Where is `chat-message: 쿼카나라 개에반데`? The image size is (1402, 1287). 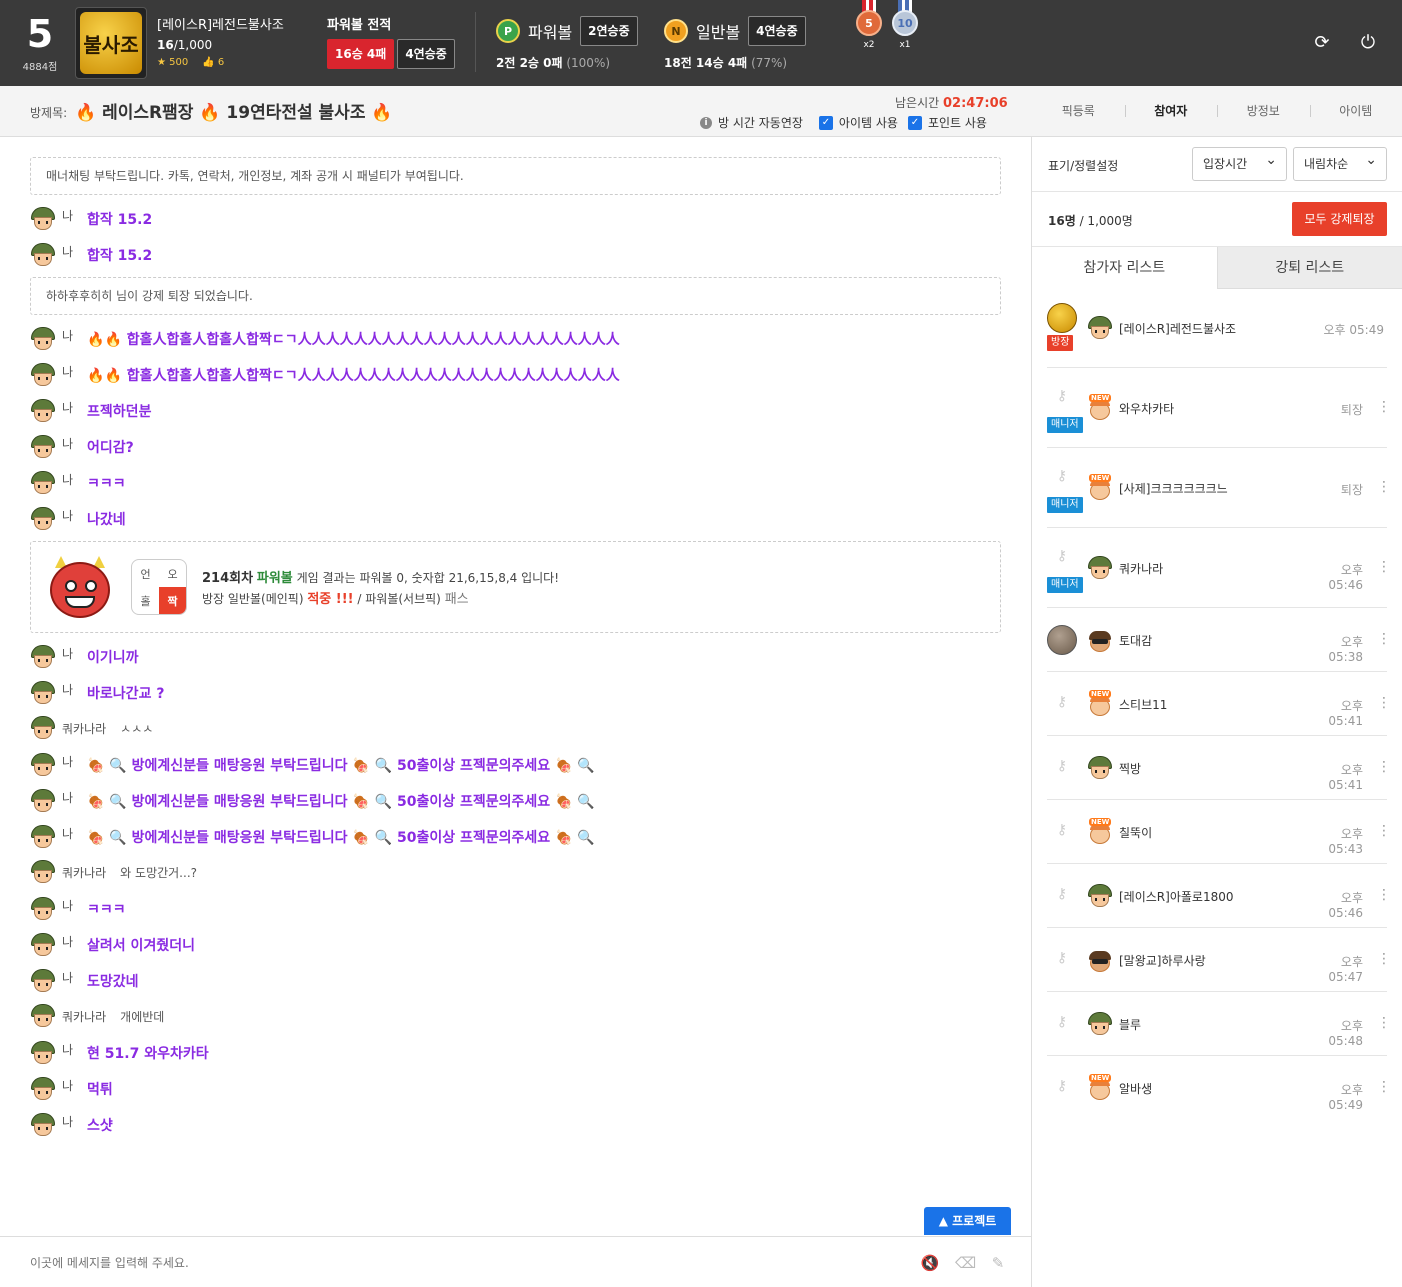 chat-message: 쿼카나라 개에반데 is located at coordinates (97, 1016).